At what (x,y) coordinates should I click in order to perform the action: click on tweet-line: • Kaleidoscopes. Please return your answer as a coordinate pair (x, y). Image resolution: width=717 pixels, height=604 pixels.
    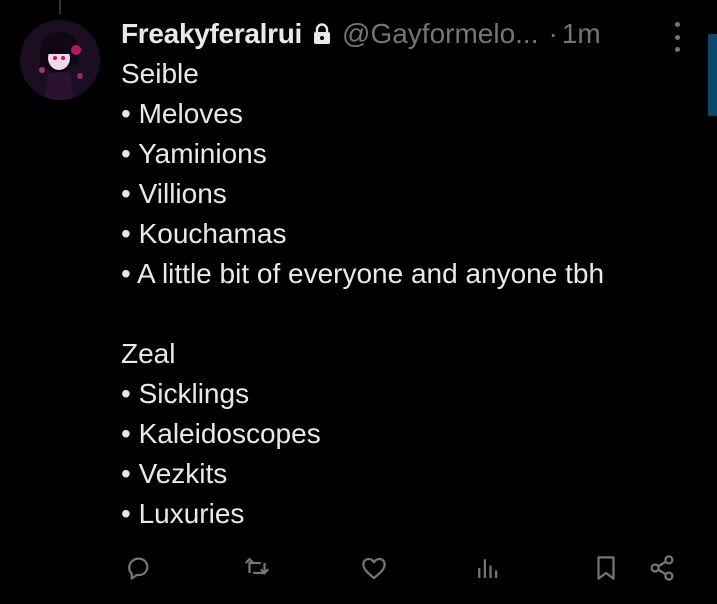
    Looking at the image, I should click on (221, 433).